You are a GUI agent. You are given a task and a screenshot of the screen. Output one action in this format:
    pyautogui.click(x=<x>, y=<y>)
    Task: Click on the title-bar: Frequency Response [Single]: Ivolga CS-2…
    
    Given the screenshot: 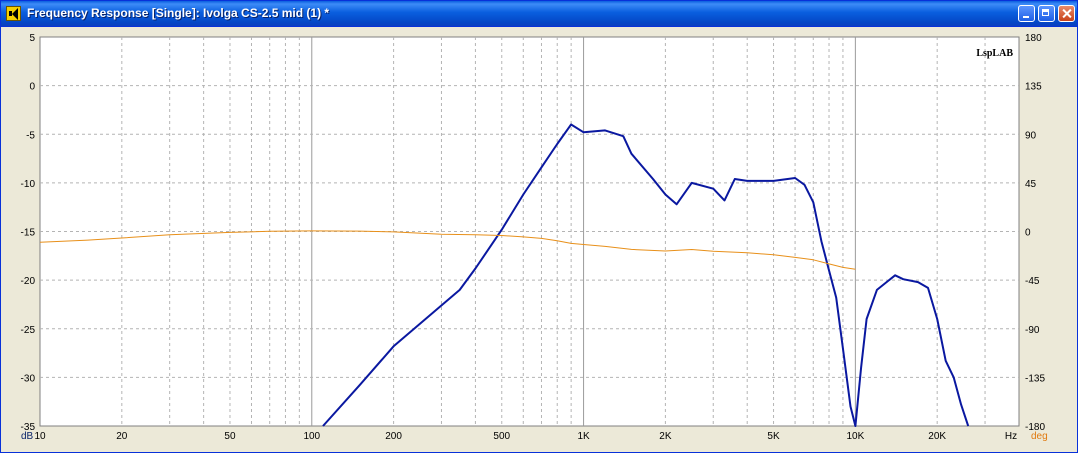 What is the action you would take?
    pyautogui.click(x=539, y=14)
    